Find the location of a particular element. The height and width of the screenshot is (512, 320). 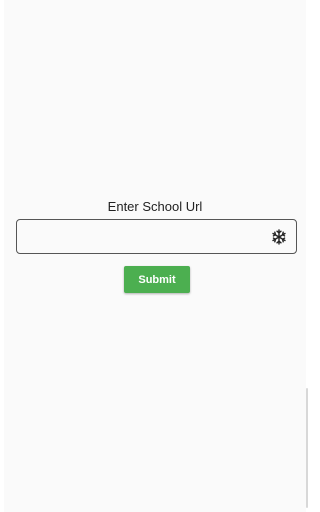

school-url-input is located at coordinates (143, 236).